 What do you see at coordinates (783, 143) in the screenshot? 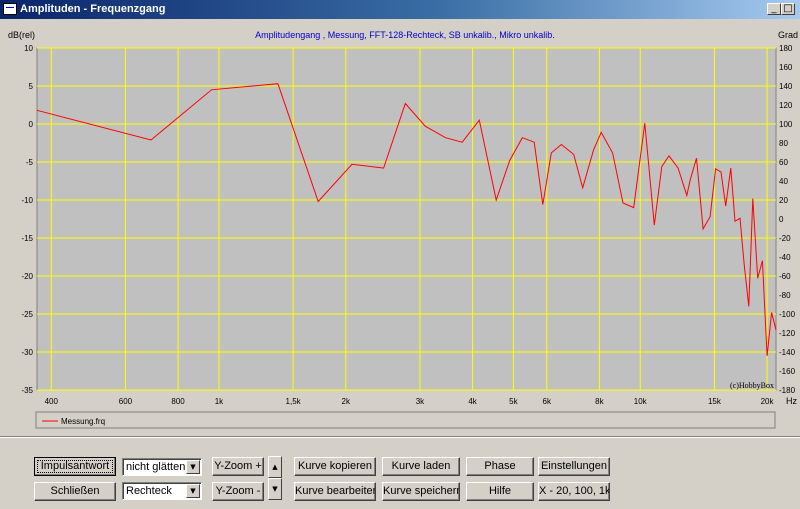
I see `y2-tick-label: 80` at bounding box center [783, 143].